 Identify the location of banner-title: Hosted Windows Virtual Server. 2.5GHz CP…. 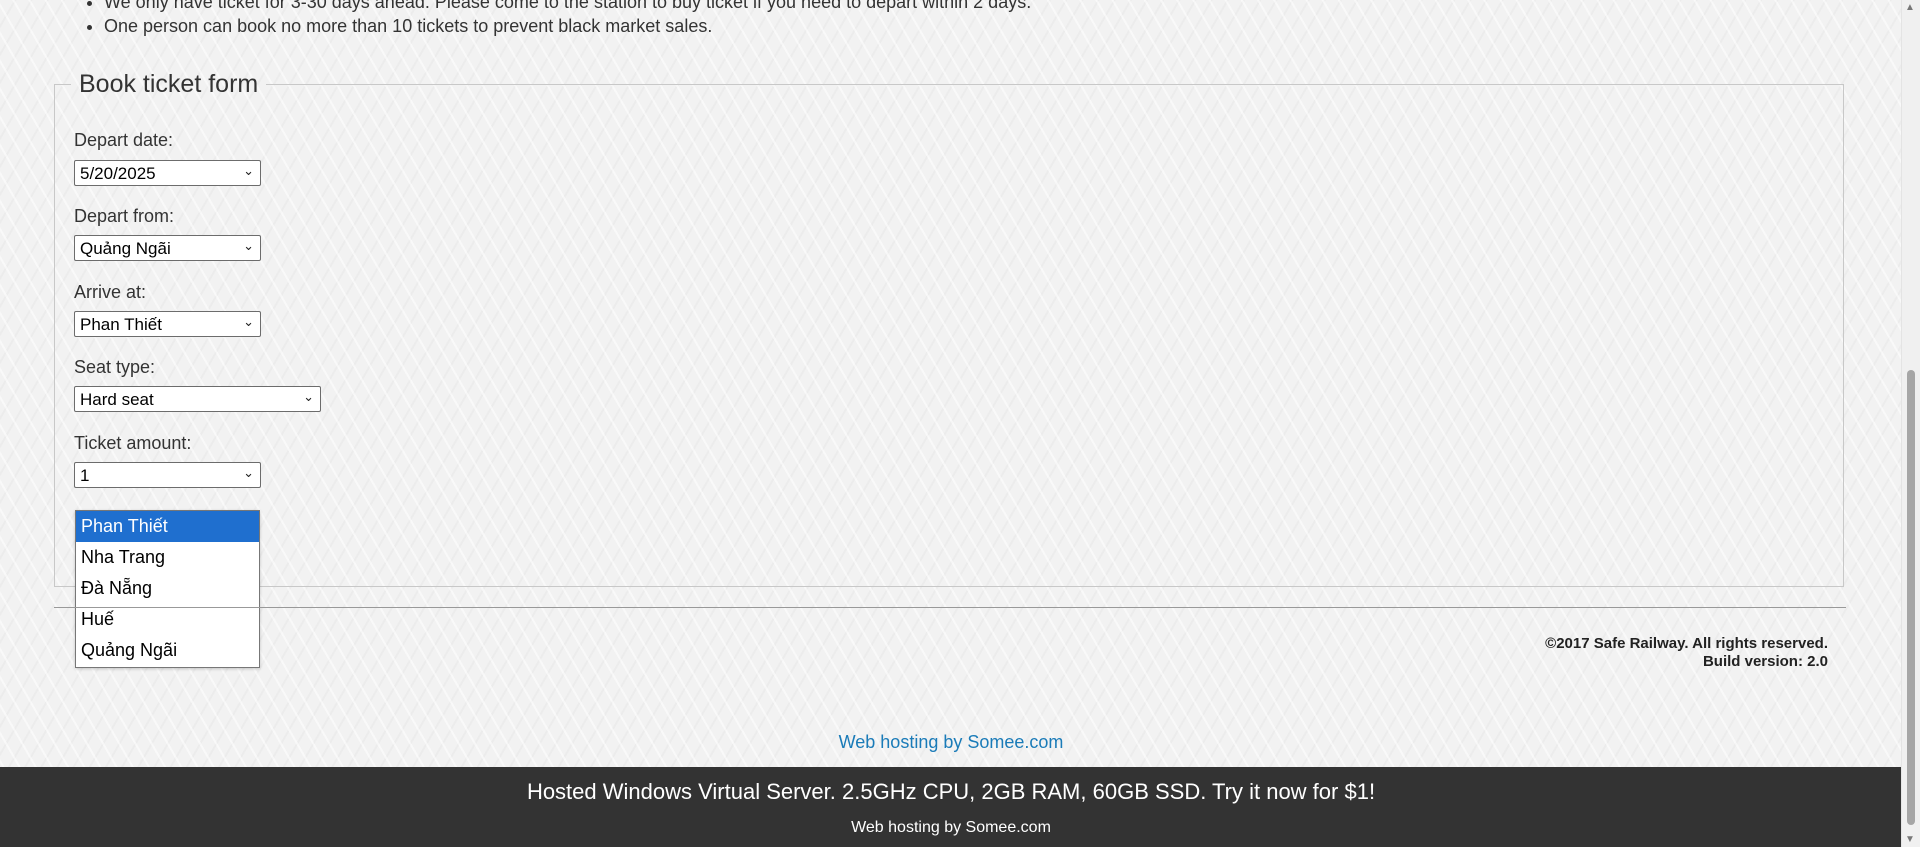
(951, 792).